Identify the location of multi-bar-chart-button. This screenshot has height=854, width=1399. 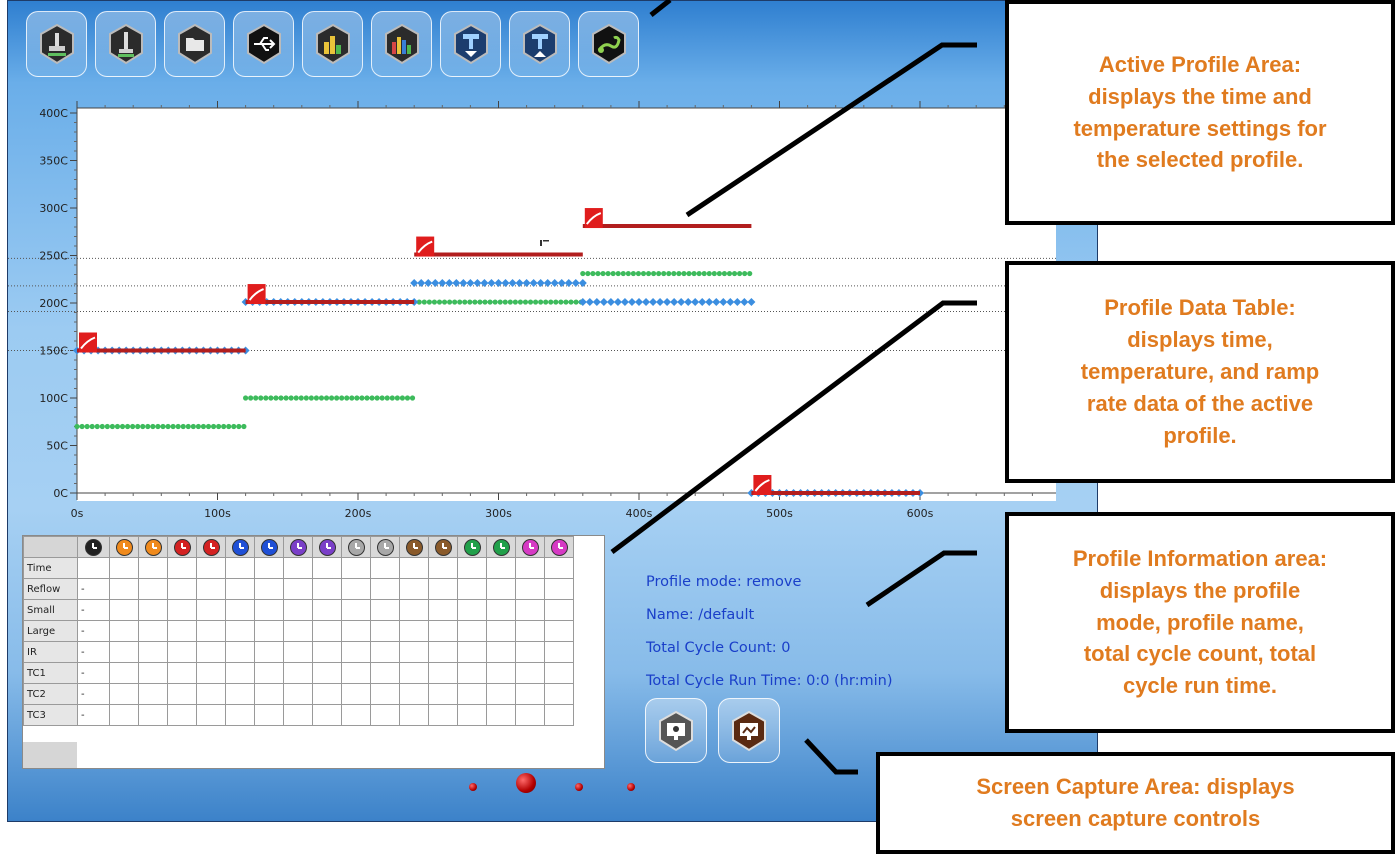
(401, 44).